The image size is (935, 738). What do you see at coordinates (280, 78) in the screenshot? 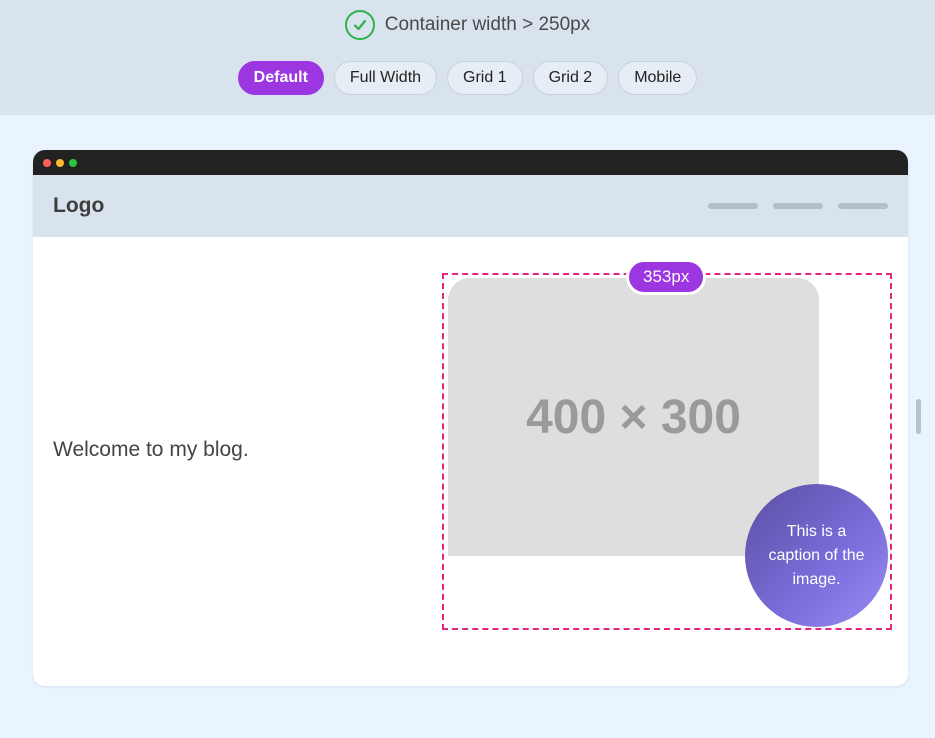
I see `tab-default: Default` at bounding box center [280, 78].